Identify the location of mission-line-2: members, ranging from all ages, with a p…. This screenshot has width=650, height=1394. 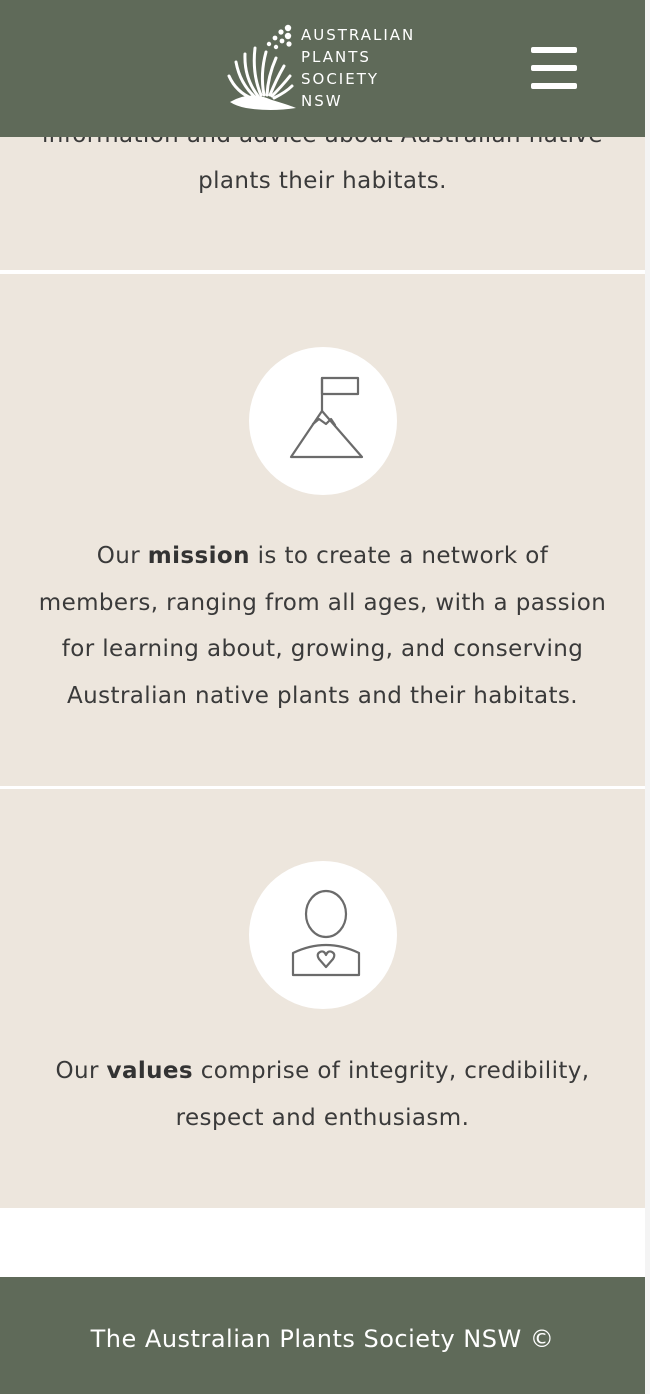
(322, 602).